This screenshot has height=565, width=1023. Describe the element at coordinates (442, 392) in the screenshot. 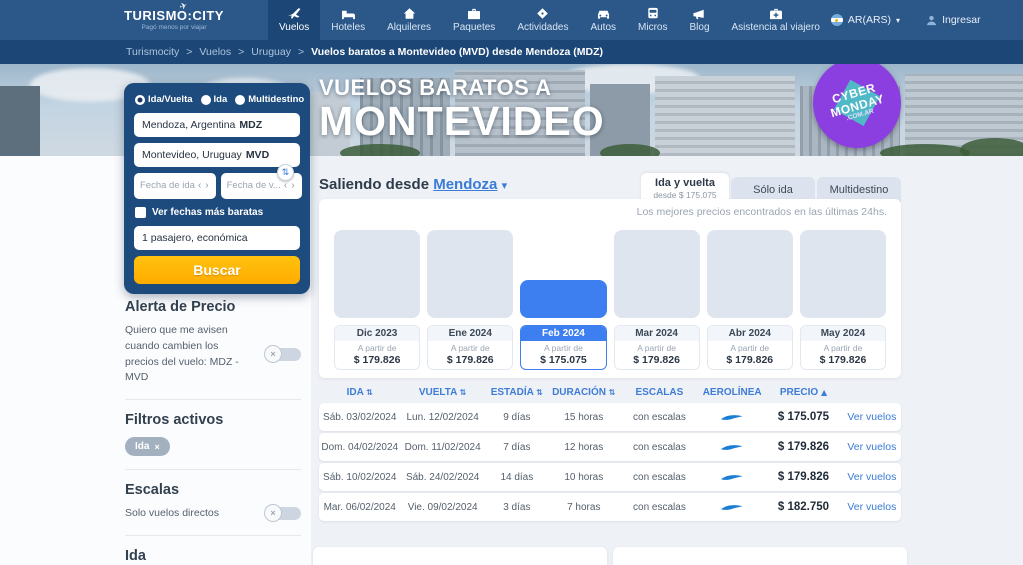

I see `sort-vuelta: VUELTA ⇅` at that location.